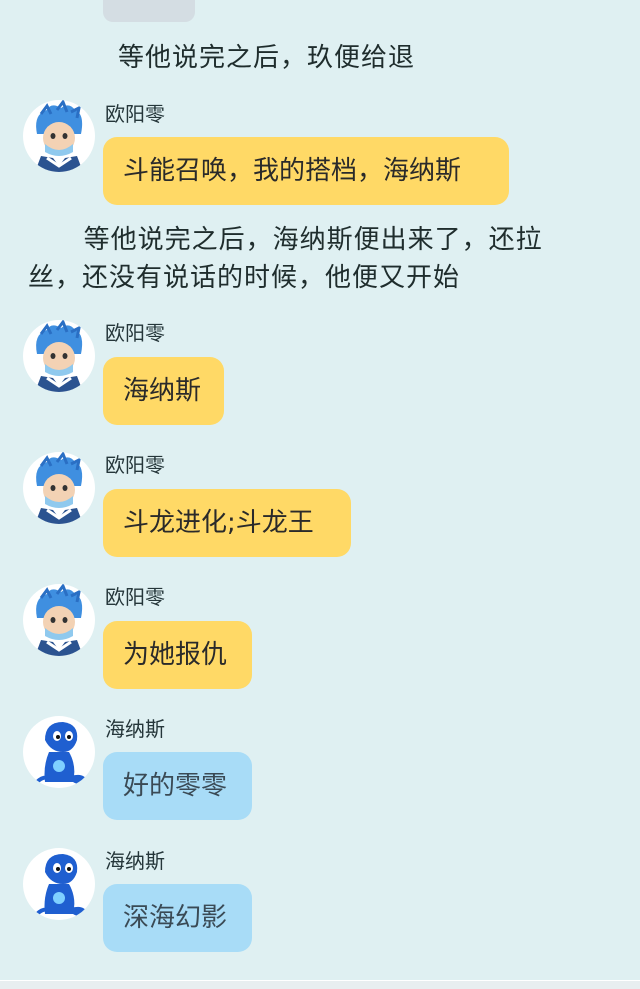 This screenshot has height=989, width=640. I want to click on message-bubble: 海纳斯, so click(163, 391).